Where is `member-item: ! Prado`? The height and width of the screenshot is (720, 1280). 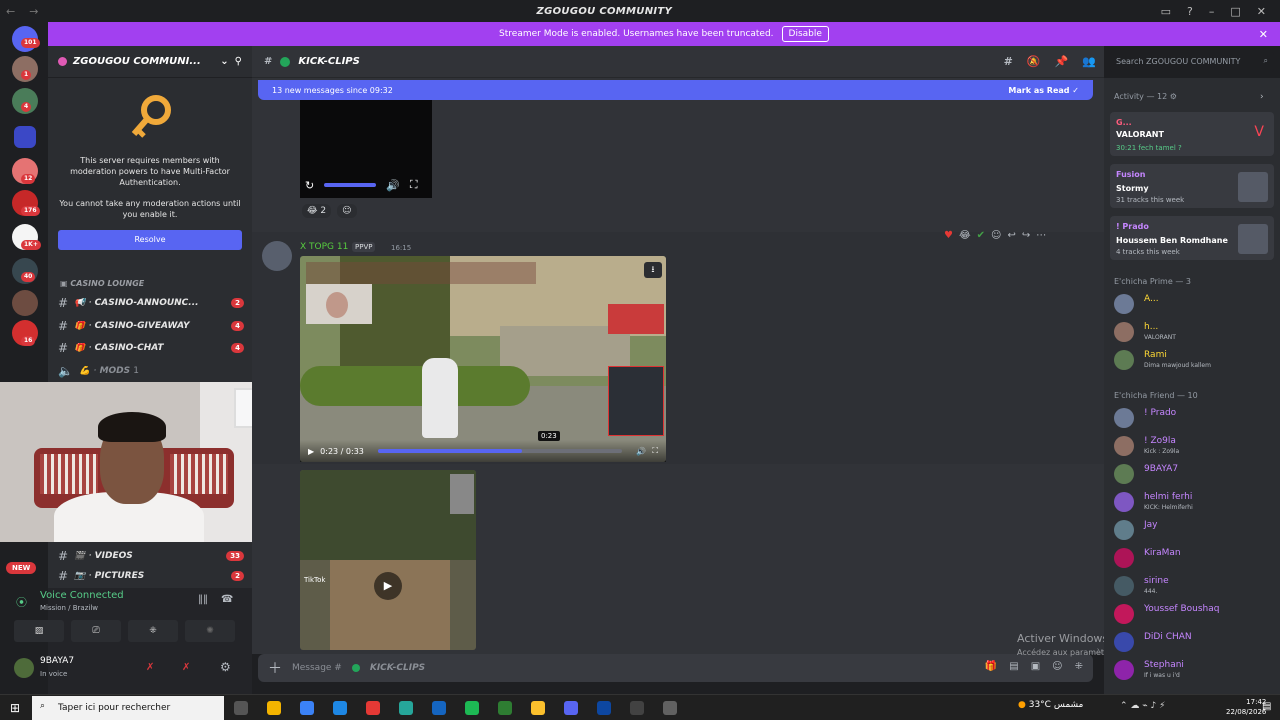
member-item: ! Prado is located at coordinates (1194, 418).